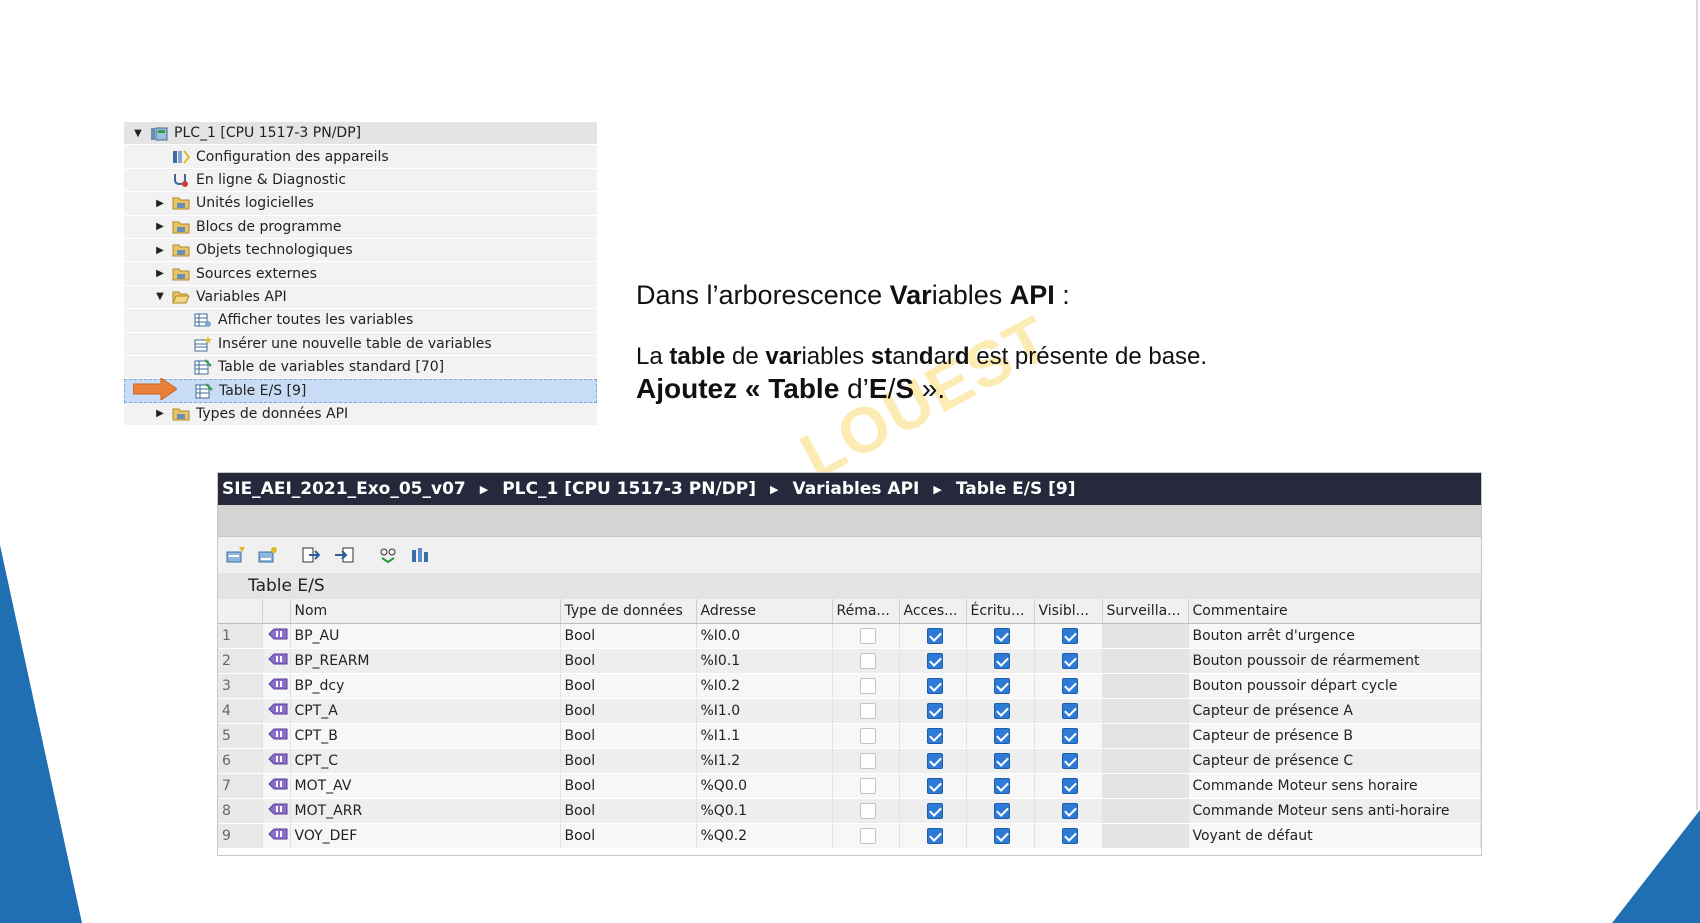  What do you see at coordinates (849, 736) in the screenshot?
I see `table-row: 5 CPT_B Bool %I1.1 Capteur de présence B` at bounding box center [849, 736].